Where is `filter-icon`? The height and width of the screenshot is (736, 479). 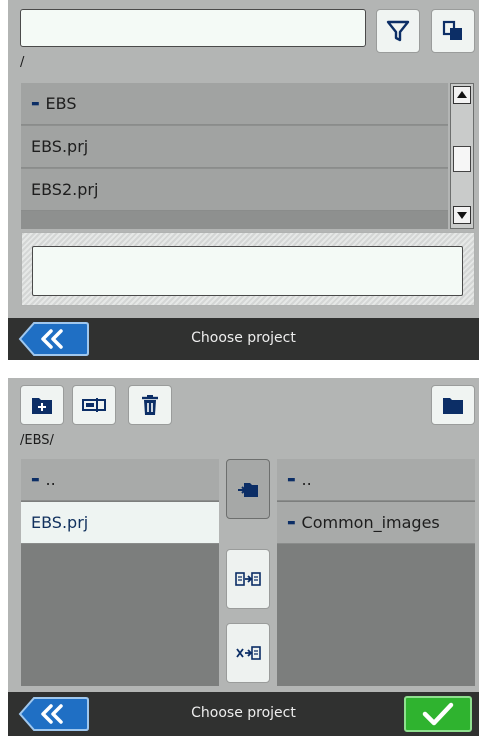
filter-icon is located at coordinates (398, 31).